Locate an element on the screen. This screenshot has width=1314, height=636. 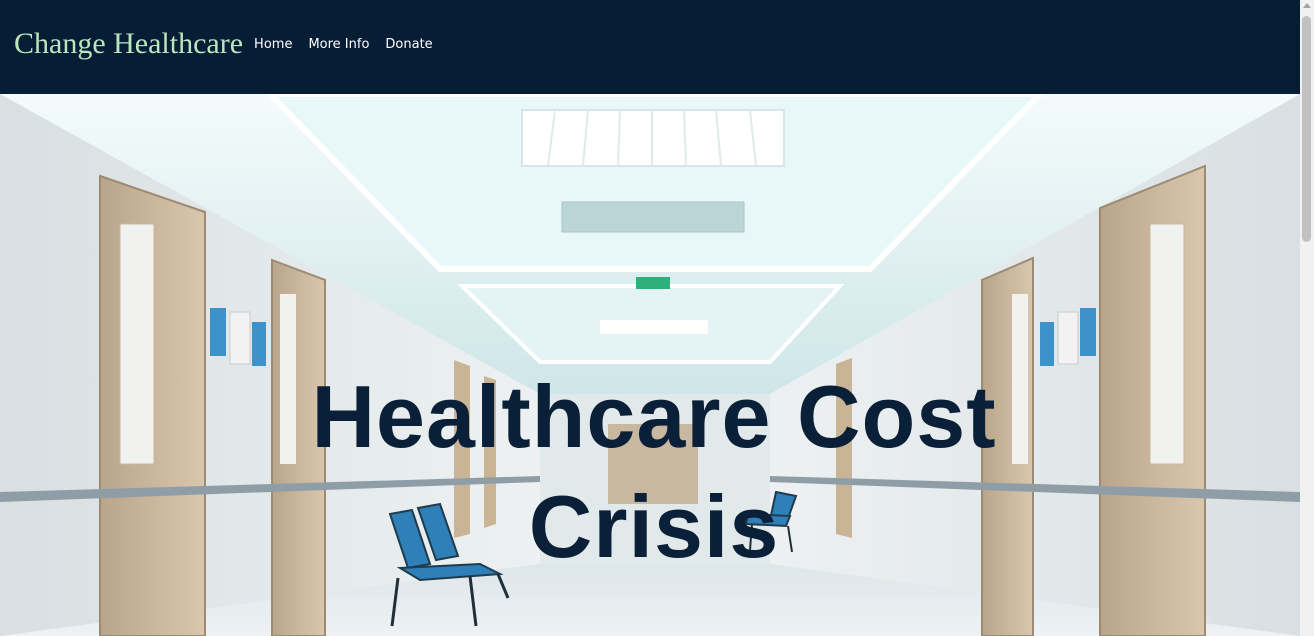
navbar: Change Healthcare Home More Info Donate is located at coordinates (650, 47).